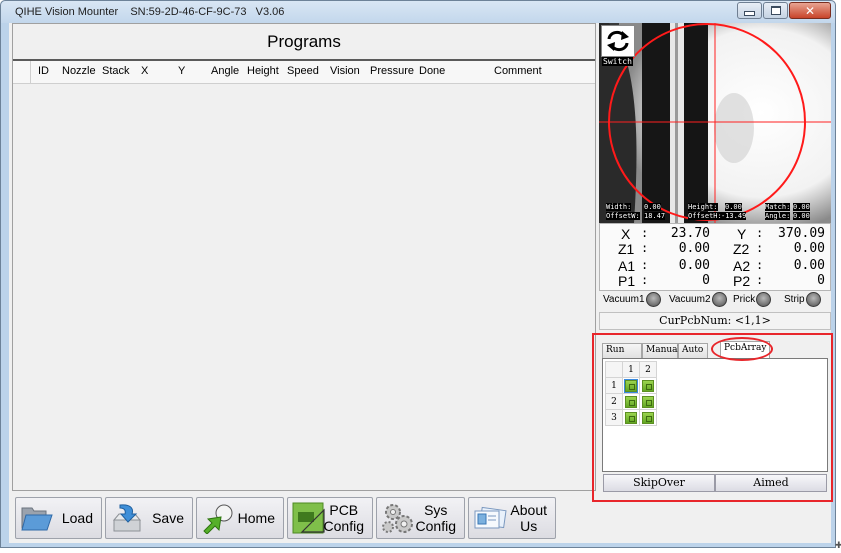  I want to click on p2-label: P2, so click(742, 281).